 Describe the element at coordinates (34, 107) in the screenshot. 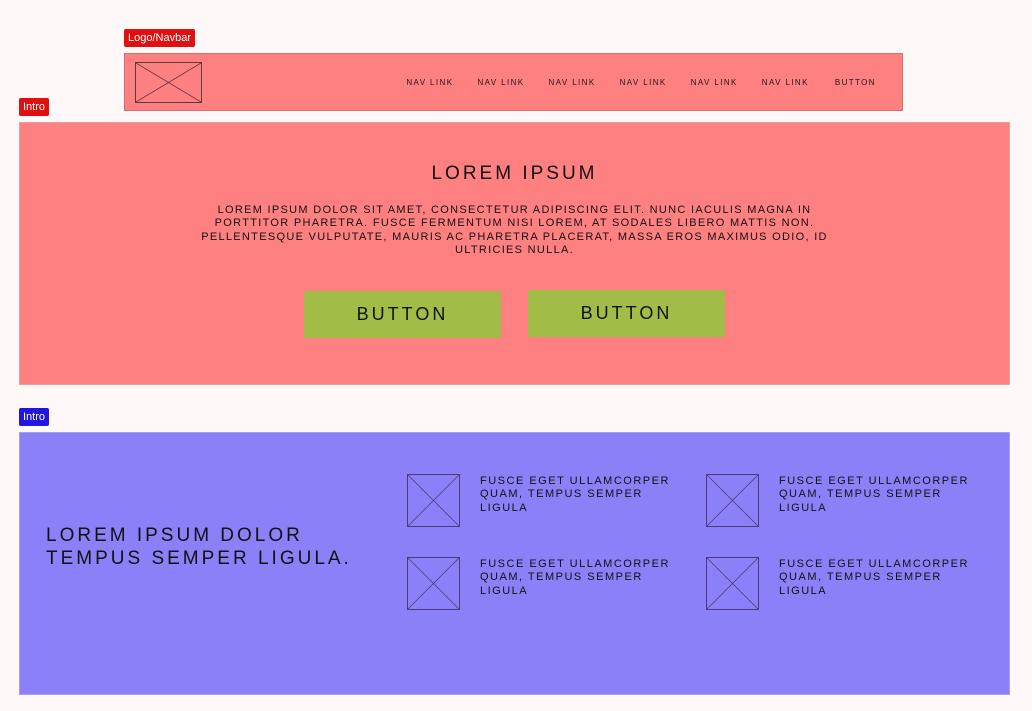

I see `intro-annotation-tag: Intro` at that location.